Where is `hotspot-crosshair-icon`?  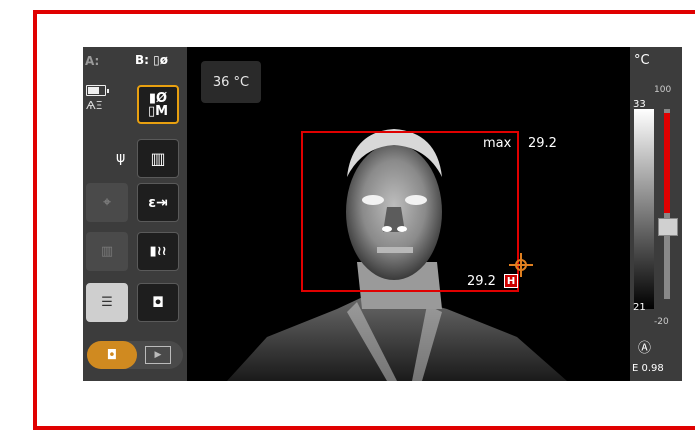
hotspot-crosshair-icon is located at coordinates (521, 265).